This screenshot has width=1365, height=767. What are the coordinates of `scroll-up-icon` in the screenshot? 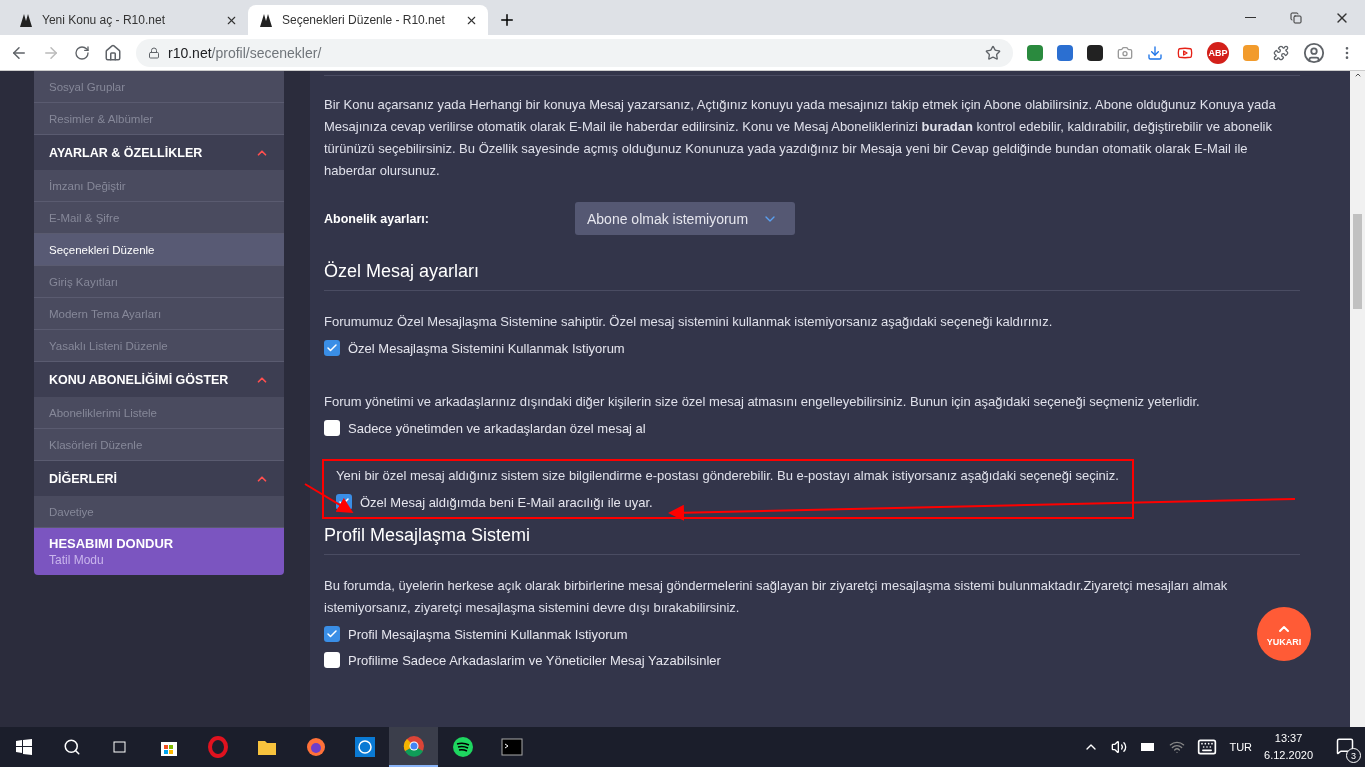 It's located at (1357, 75).